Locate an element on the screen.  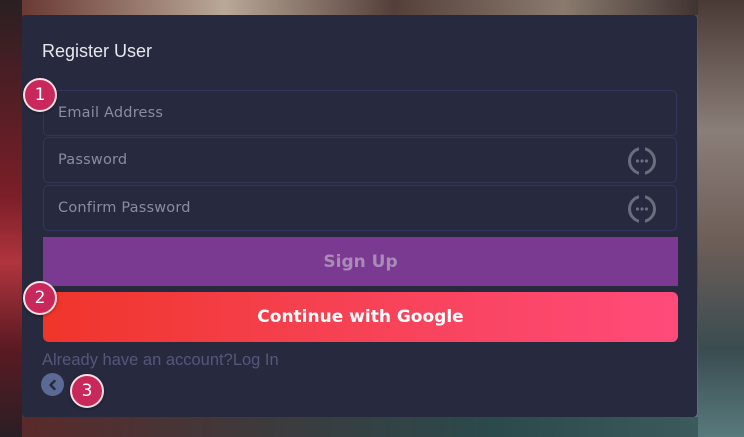
back-button is located at coordinates (52, 384).